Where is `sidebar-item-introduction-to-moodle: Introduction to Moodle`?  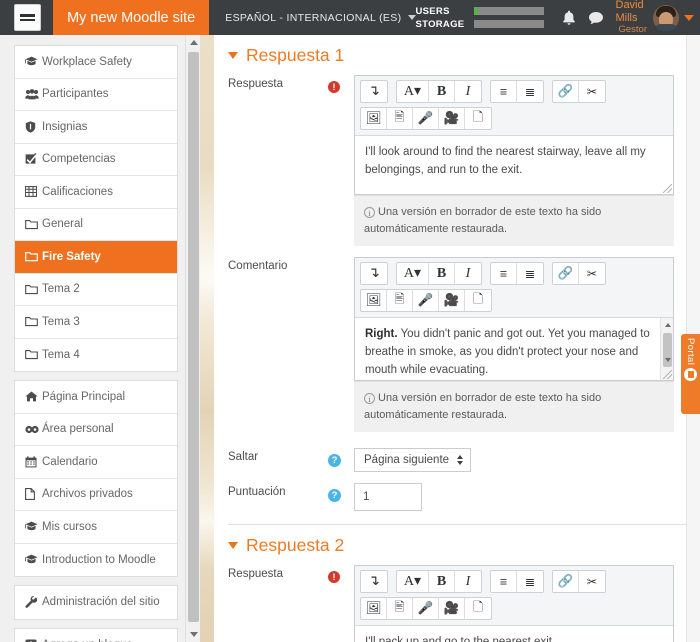 sidebar-item-introduction-to-moodle: Introduction to Moodle is located at coordinates (96, 560).